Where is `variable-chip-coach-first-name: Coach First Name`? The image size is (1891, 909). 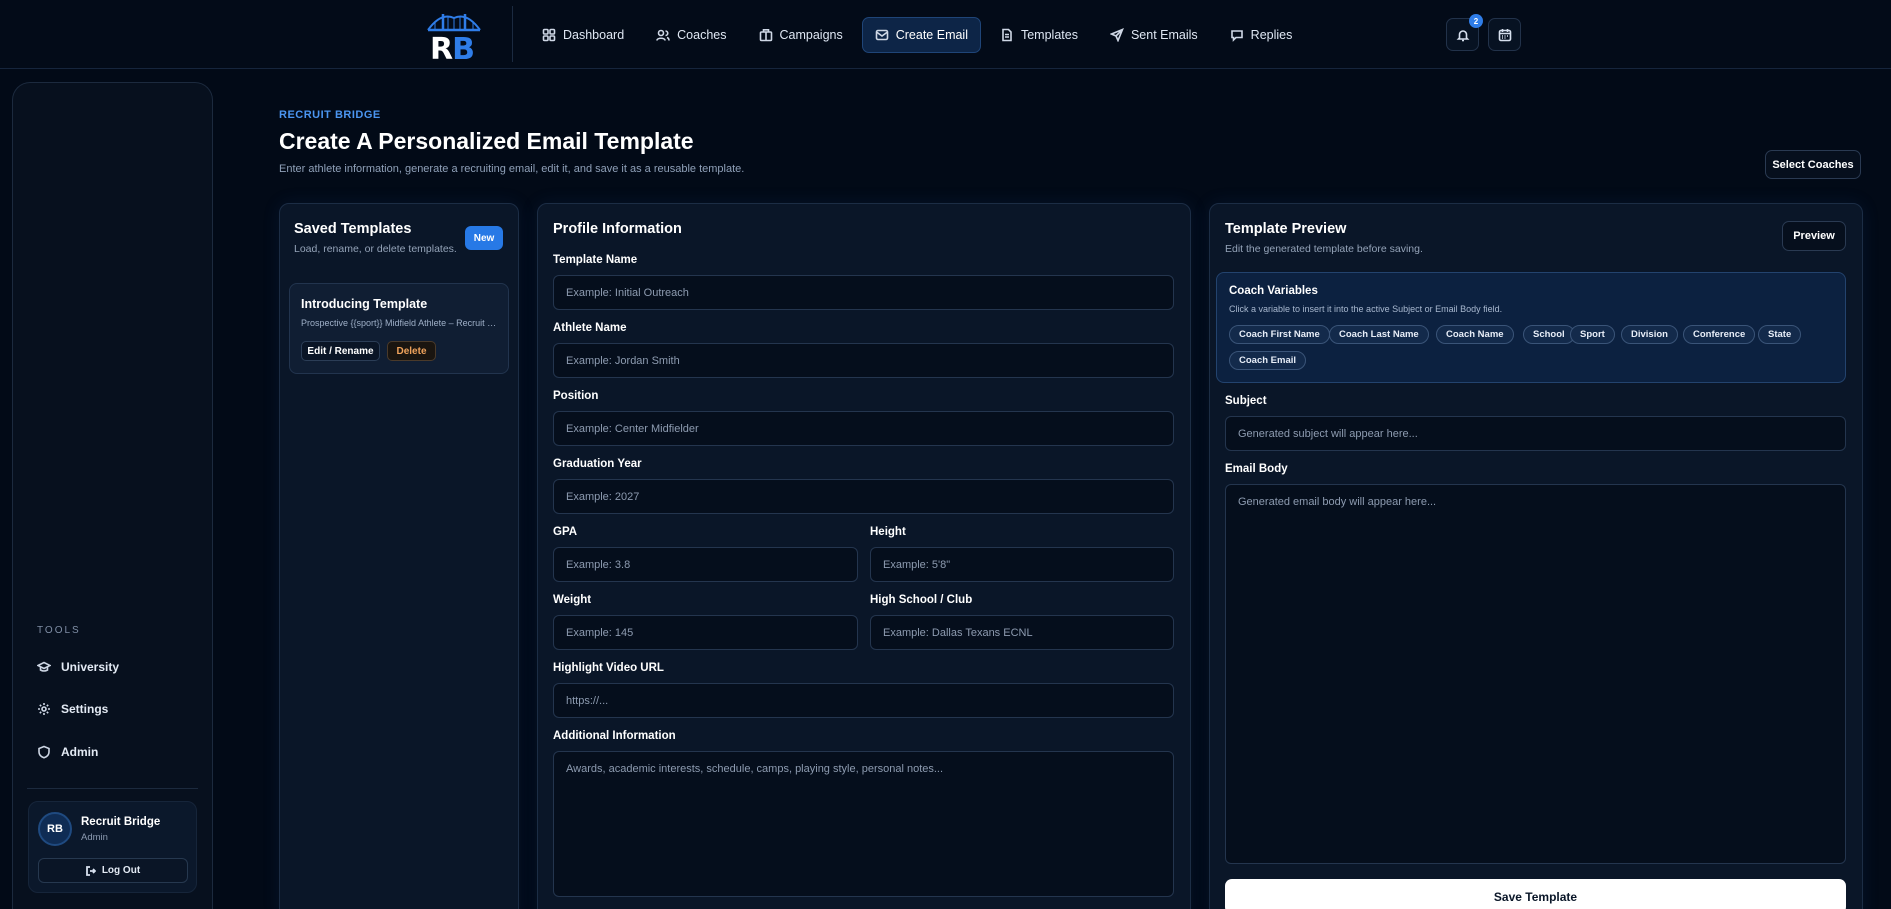 variable-chip-coach-first-name: Coach First Name is located at coordinates (1279, 334).